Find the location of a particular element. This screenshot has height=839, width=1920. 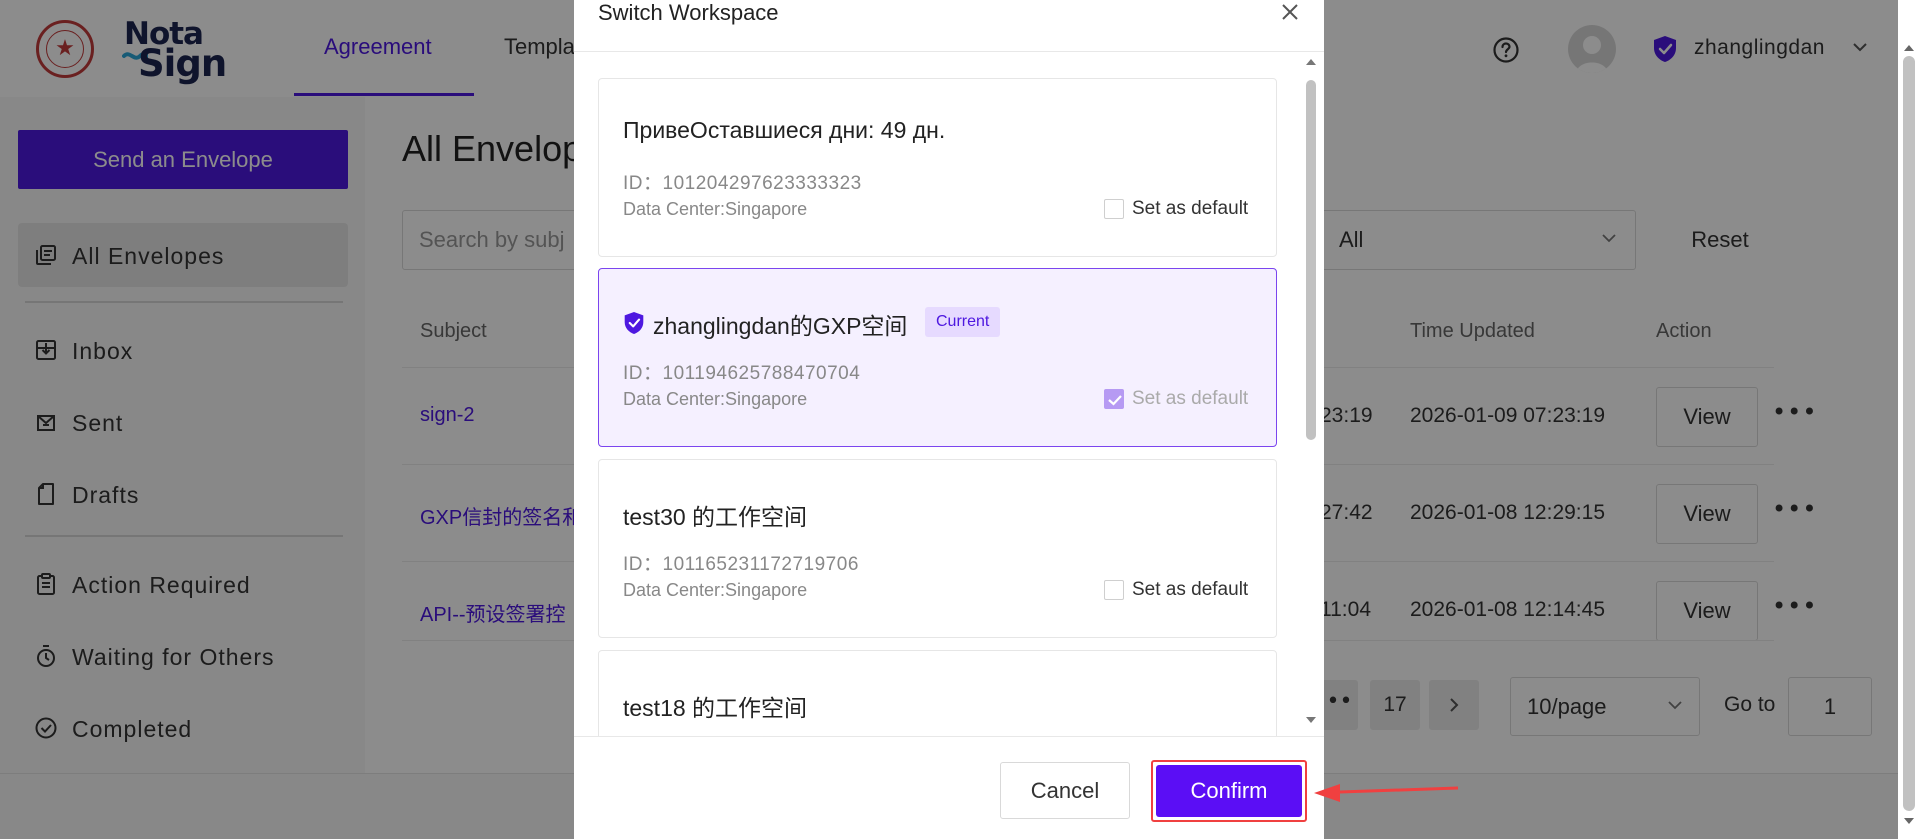

workspace-id: ID：101165231172719706 is located at coordinates (741, 564).